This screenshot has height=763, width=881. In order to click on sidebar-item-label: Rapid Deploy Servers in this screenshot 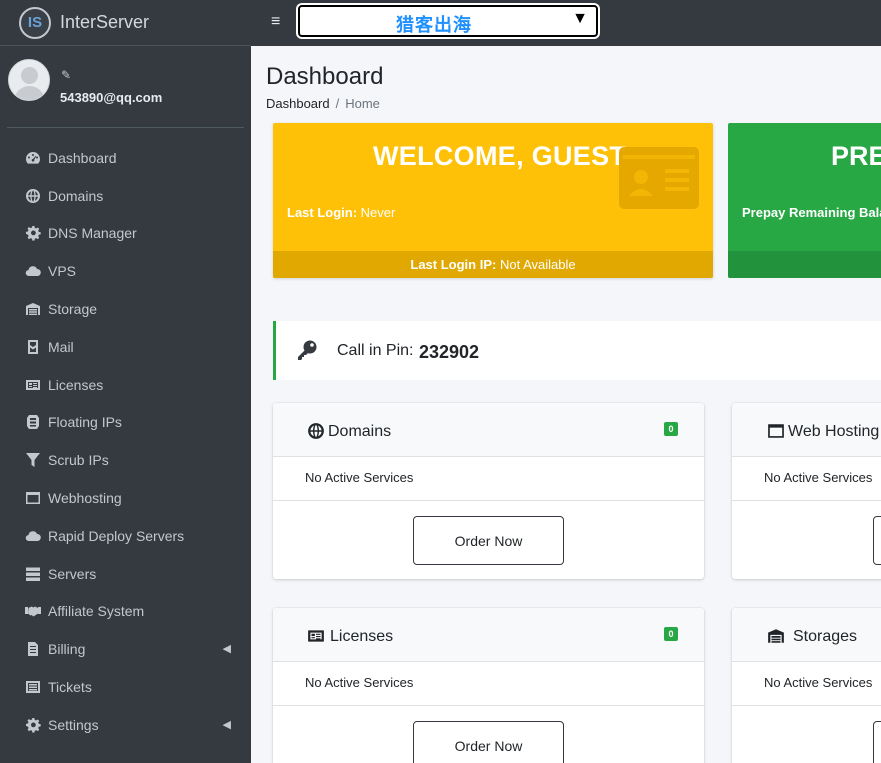, I will do `click(116, 535)`.